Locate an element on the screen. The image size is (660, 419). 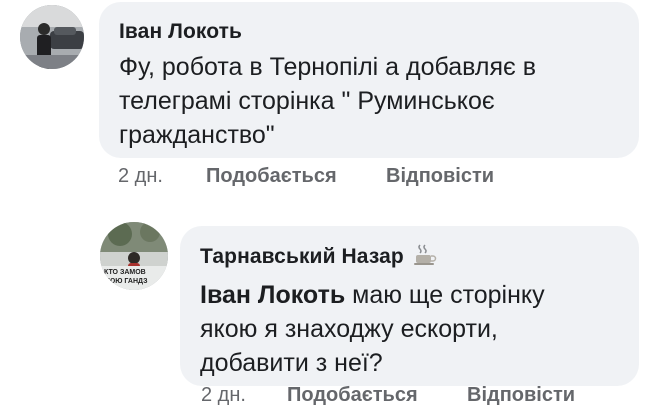
coffee-cup-icon is located at coordinates (425, 257).